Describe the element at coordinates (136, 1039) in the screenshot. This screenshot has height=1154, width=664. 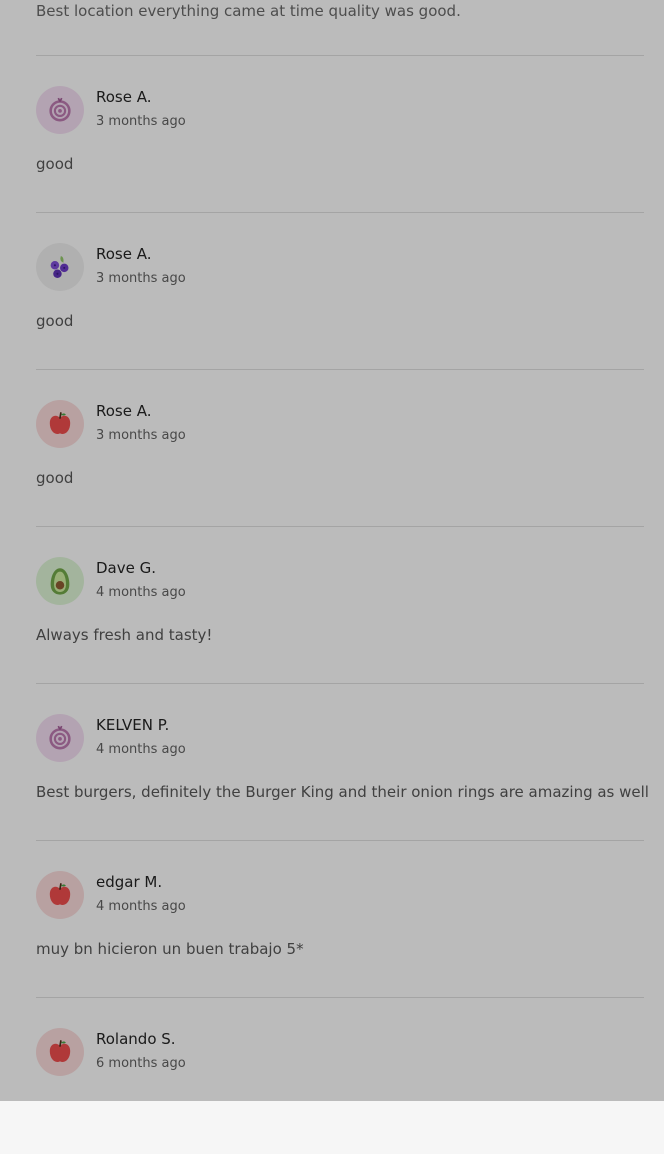
I see `reviewer-name: Rolando S.` at that location.